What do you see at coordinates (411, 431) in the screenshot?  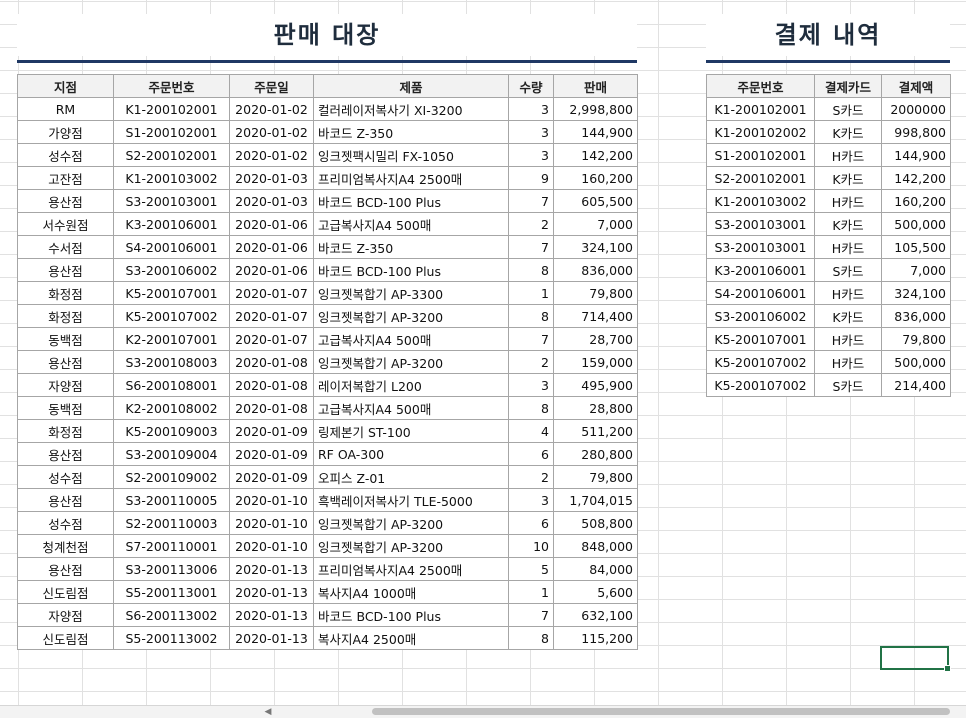 I see `cell-product: 링제본기 ST-100` at bounding box center [411, 431].